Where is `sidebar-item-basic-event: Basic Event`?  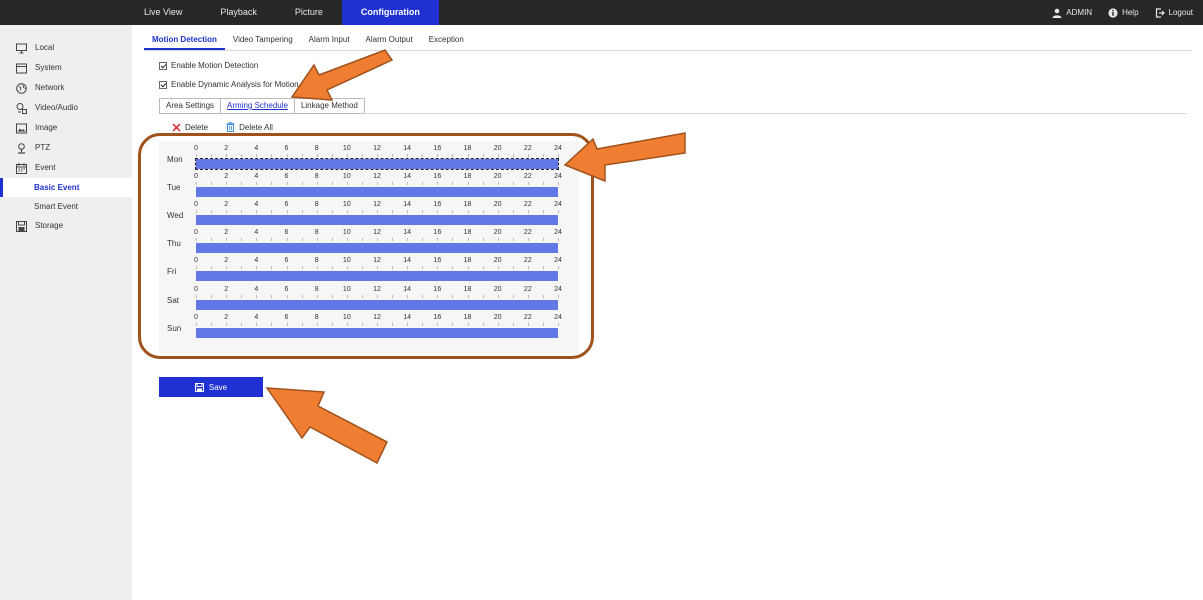
sidebar-item-basic-event: Basic Event is located at coordinates (66, 187).